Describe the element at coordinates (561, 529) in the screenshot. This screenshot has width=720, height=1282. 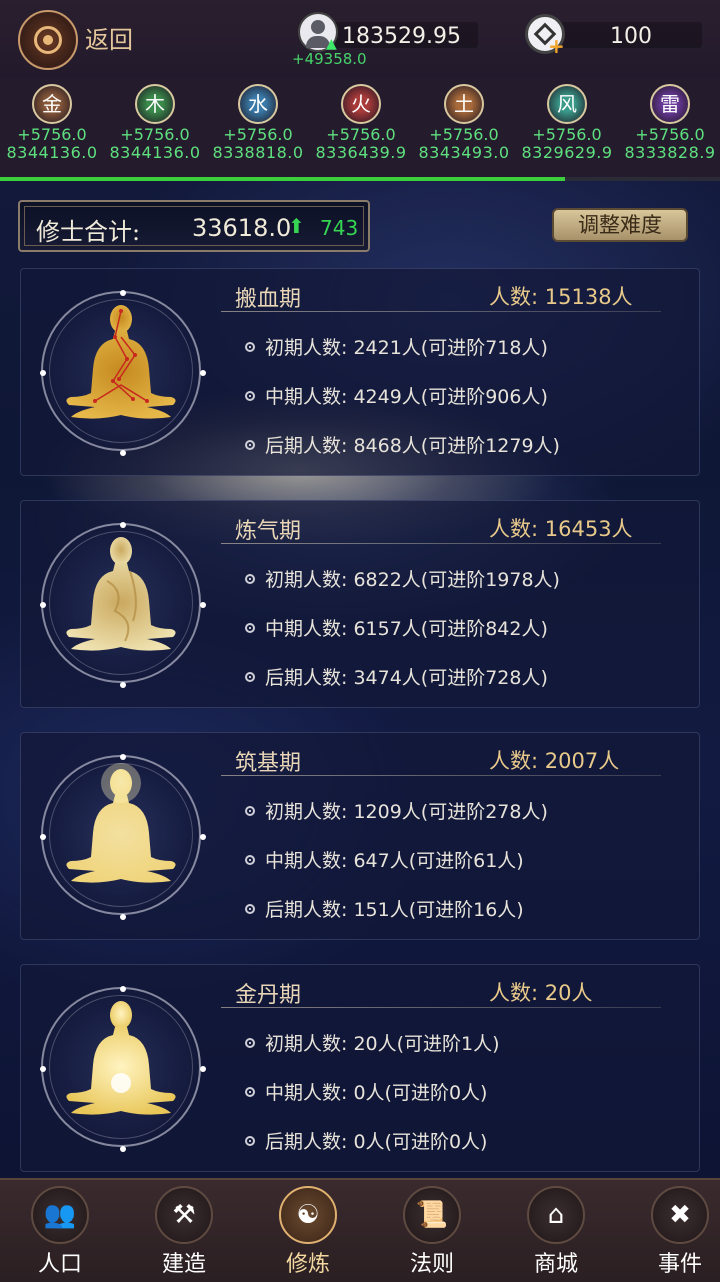
I see `stage-count: 人数: 16453人` at that location.